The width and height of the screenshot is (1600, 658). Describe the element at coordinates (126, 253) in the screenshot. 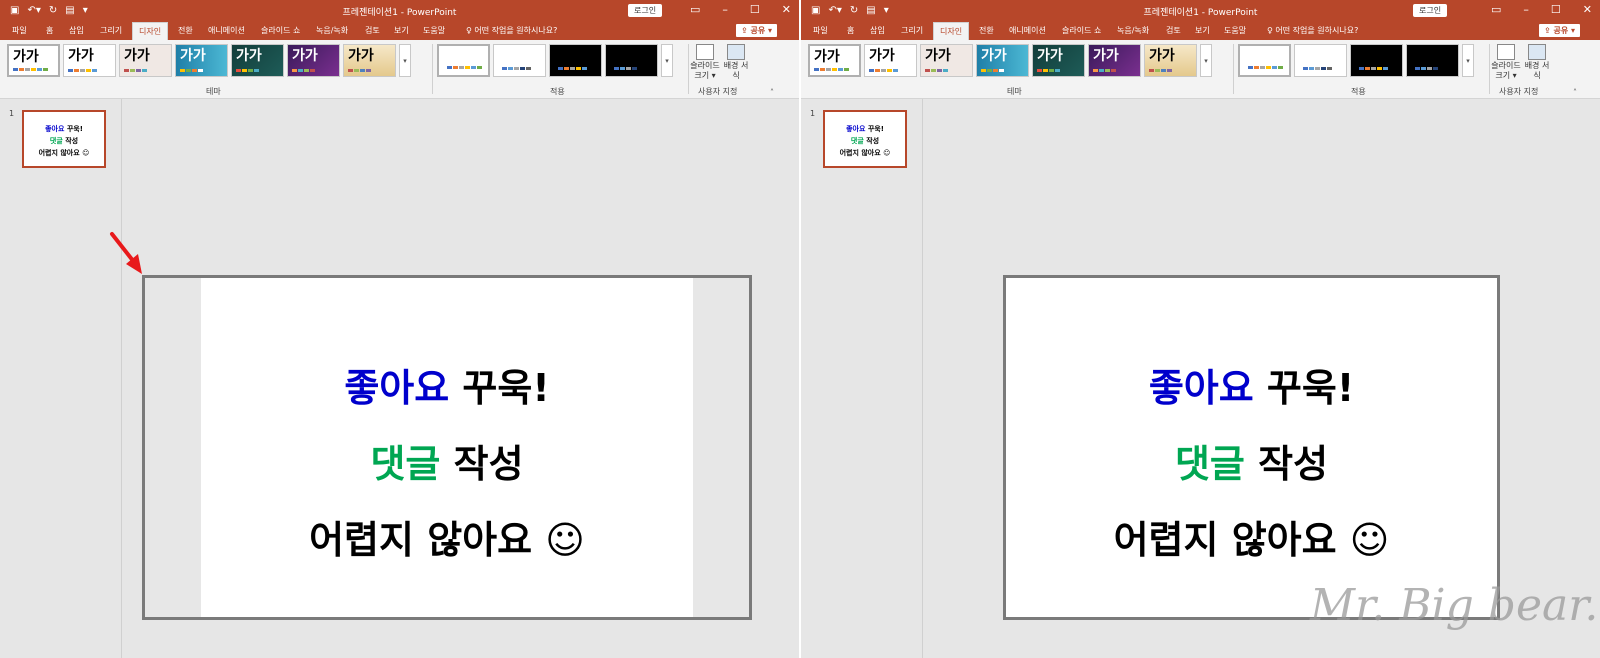

I see `red-arrow-icon` at that location.